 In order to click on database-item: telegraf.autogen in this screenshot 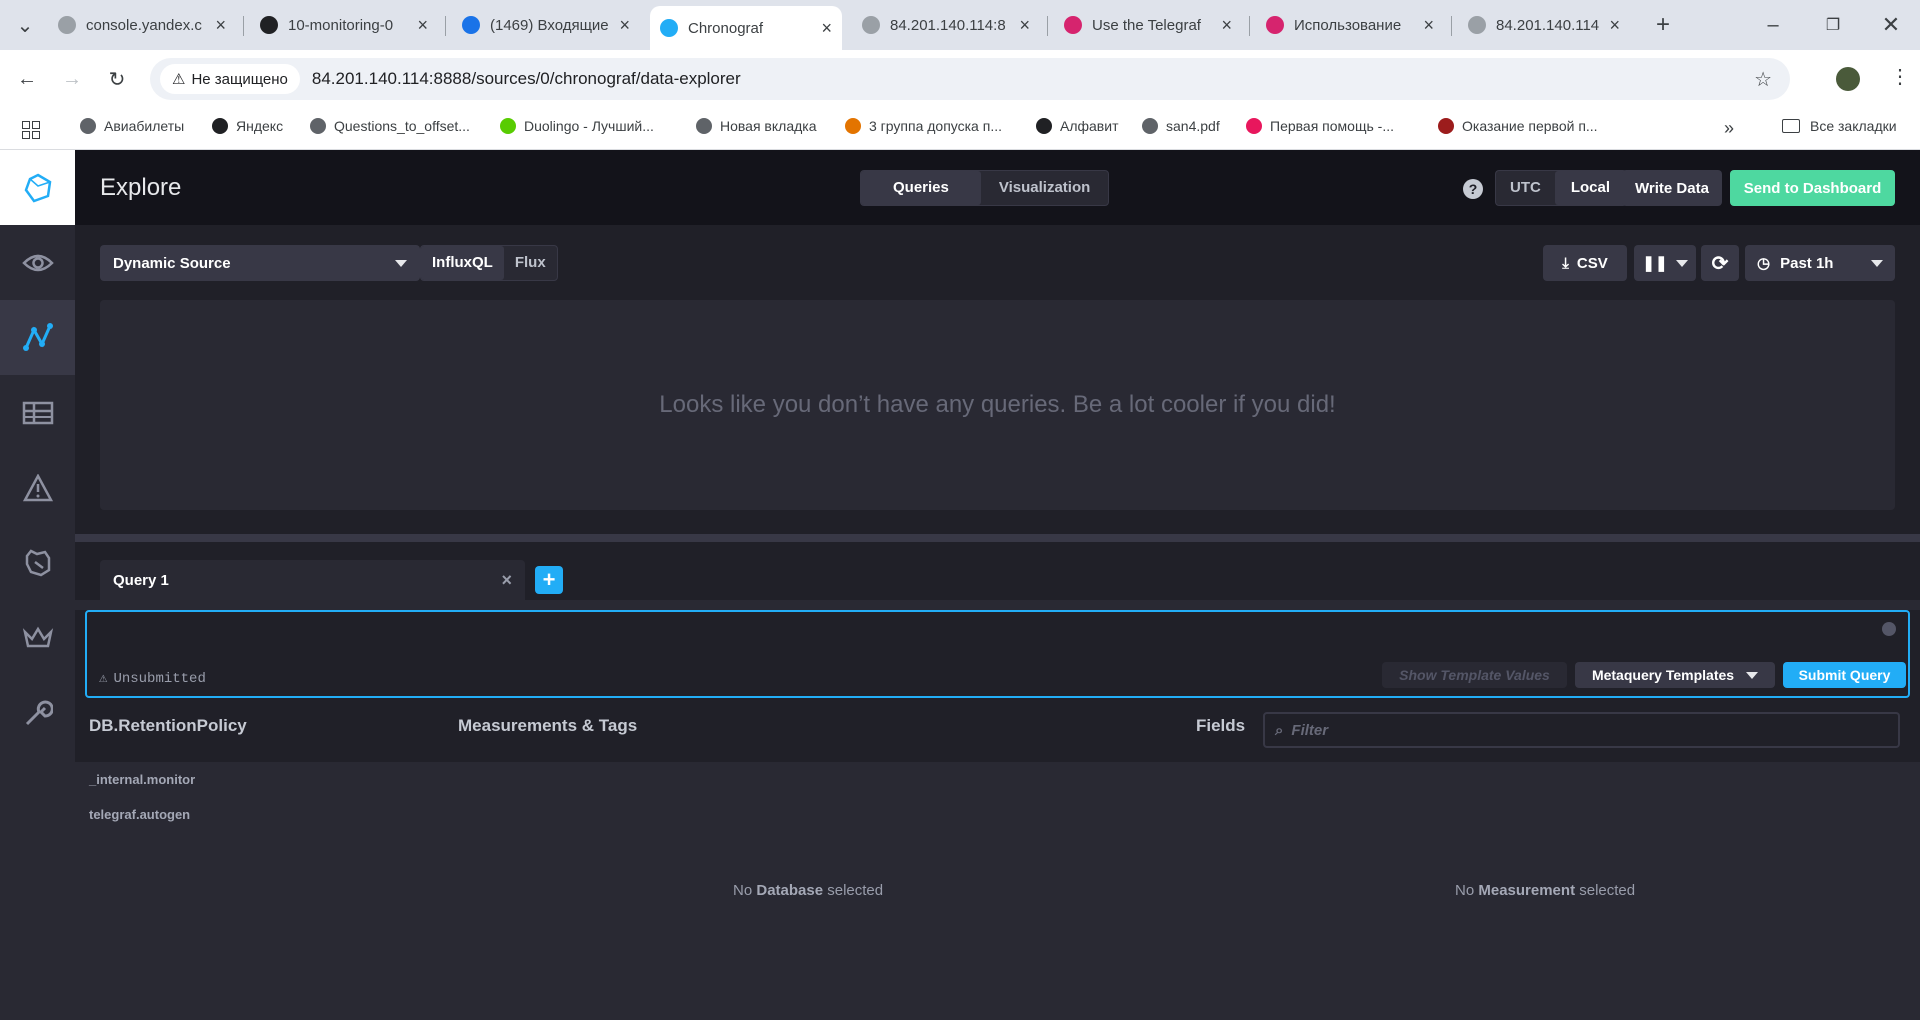, I will do `click(139, 814)`.